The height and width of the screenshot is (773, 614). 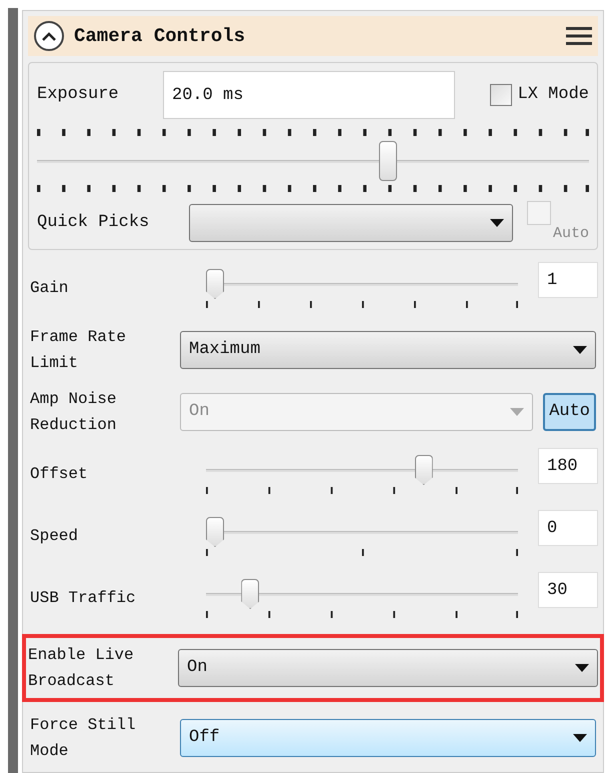 What do you see at coordinates (83, 598) in the screenshot?
I see `field-label: USB Traffic` at bounding box center [83, 598].